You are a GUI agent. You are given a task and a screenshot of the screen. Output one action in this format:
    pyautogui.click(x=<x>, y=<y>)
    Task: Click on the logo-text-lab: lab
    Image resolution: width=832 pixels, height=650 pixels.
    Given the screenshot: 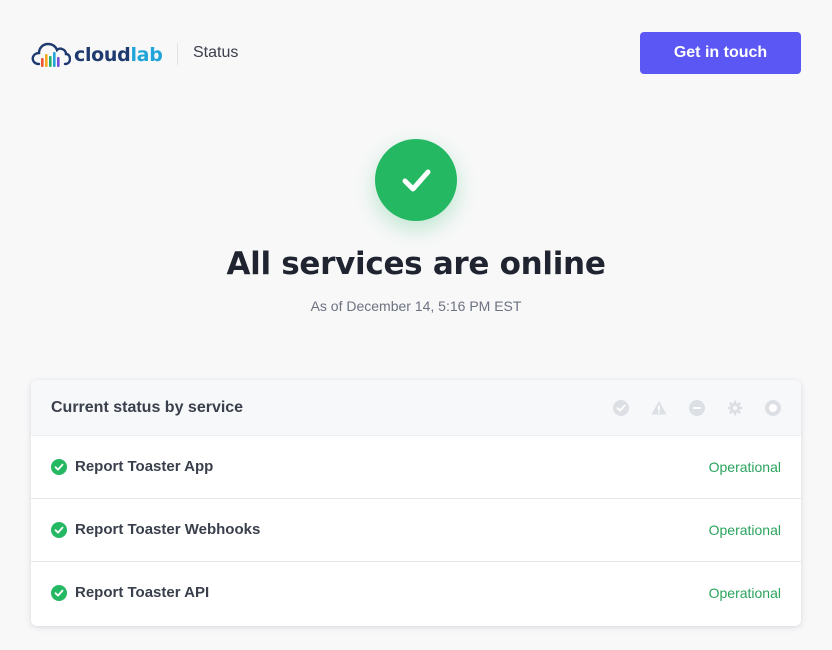 What is the action you would take?
    pyautogui.click(x=146, y=54)
    